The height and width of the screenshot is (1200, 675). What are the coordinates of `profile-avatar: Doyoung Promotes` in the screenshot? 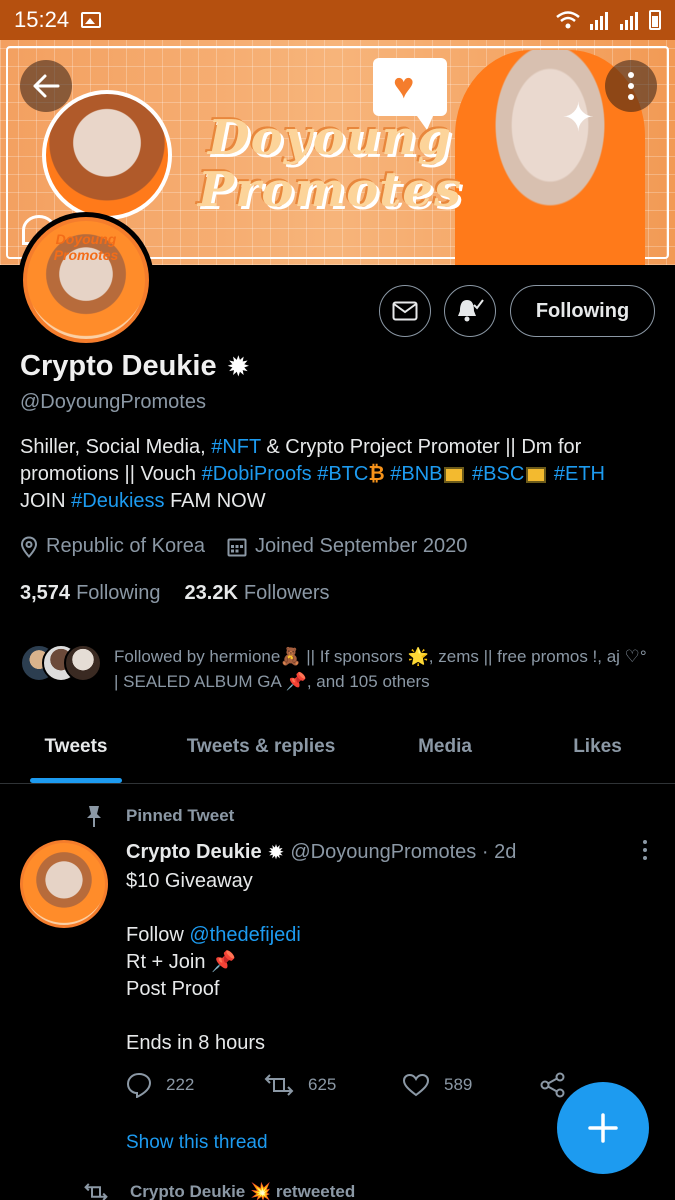 It's located at (86, 280).